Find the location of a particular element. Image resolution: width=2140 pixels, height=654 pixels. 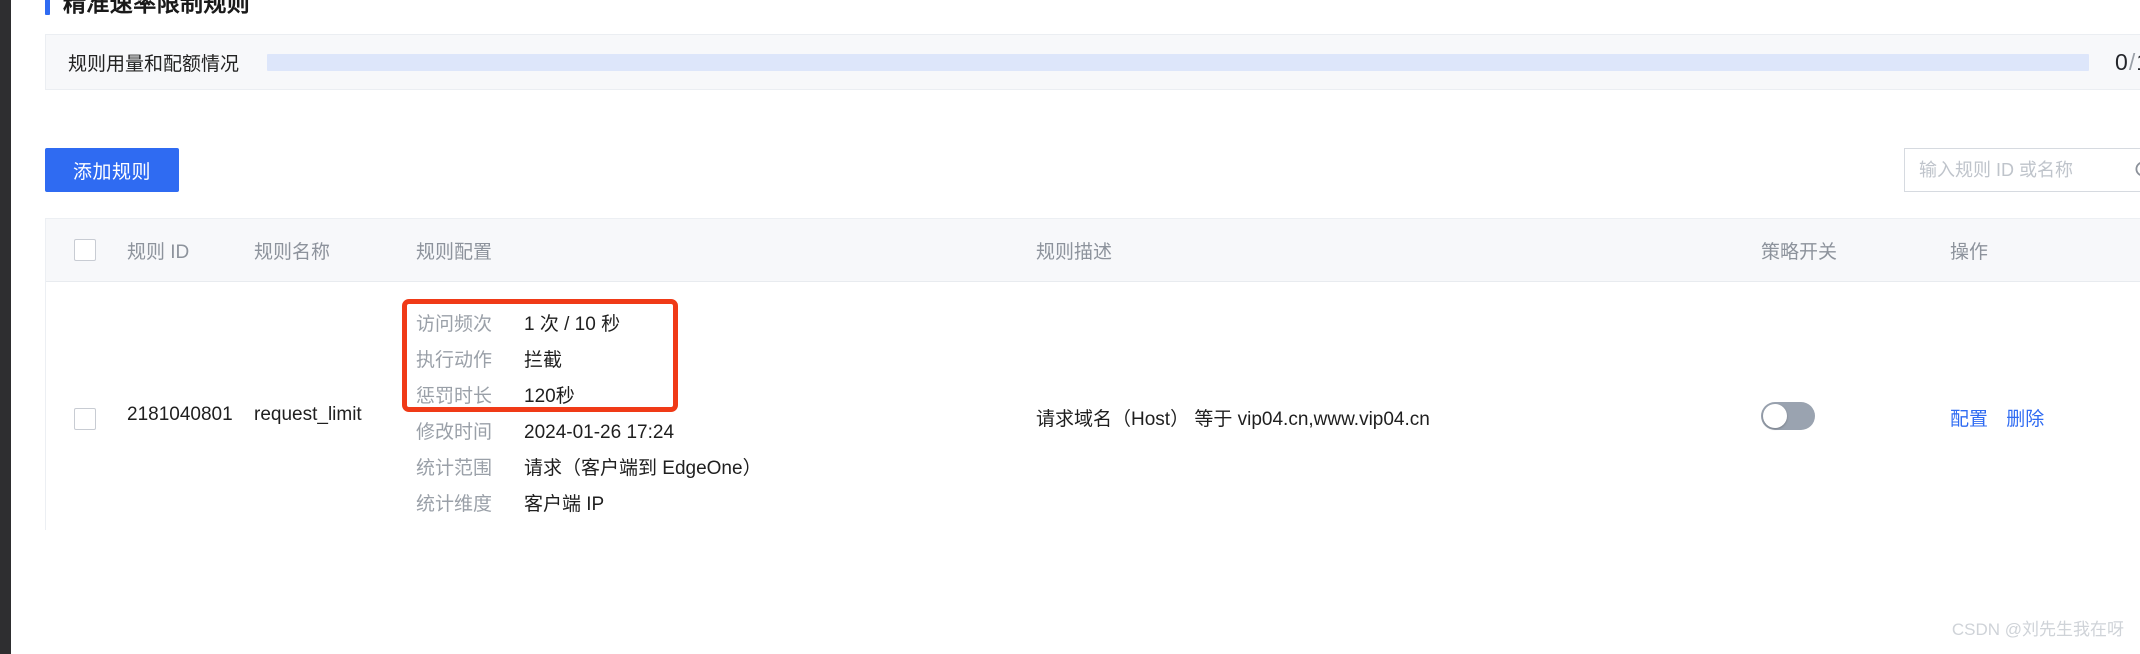

watermark: CSDN @刘先生我在呀 is located at coordinates (2037, 629).